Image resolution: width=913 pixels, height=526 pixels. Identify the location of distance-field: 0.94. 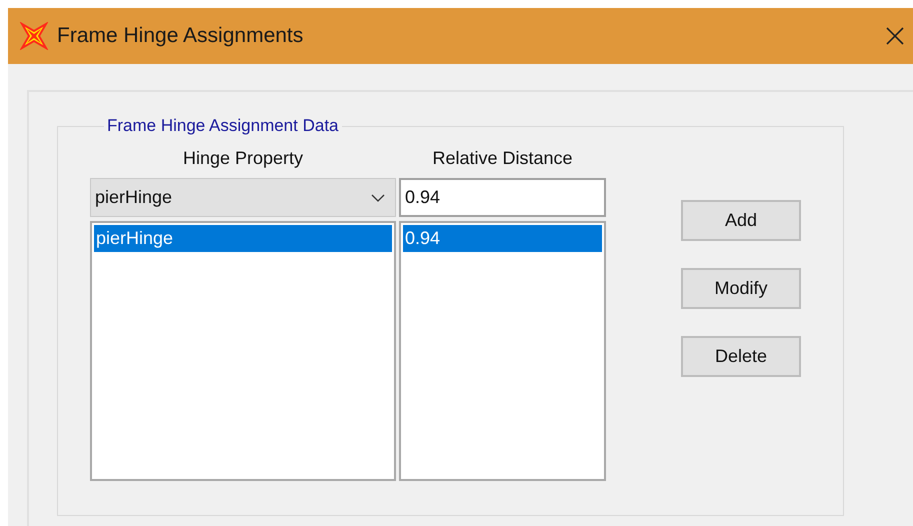
(502, 197).